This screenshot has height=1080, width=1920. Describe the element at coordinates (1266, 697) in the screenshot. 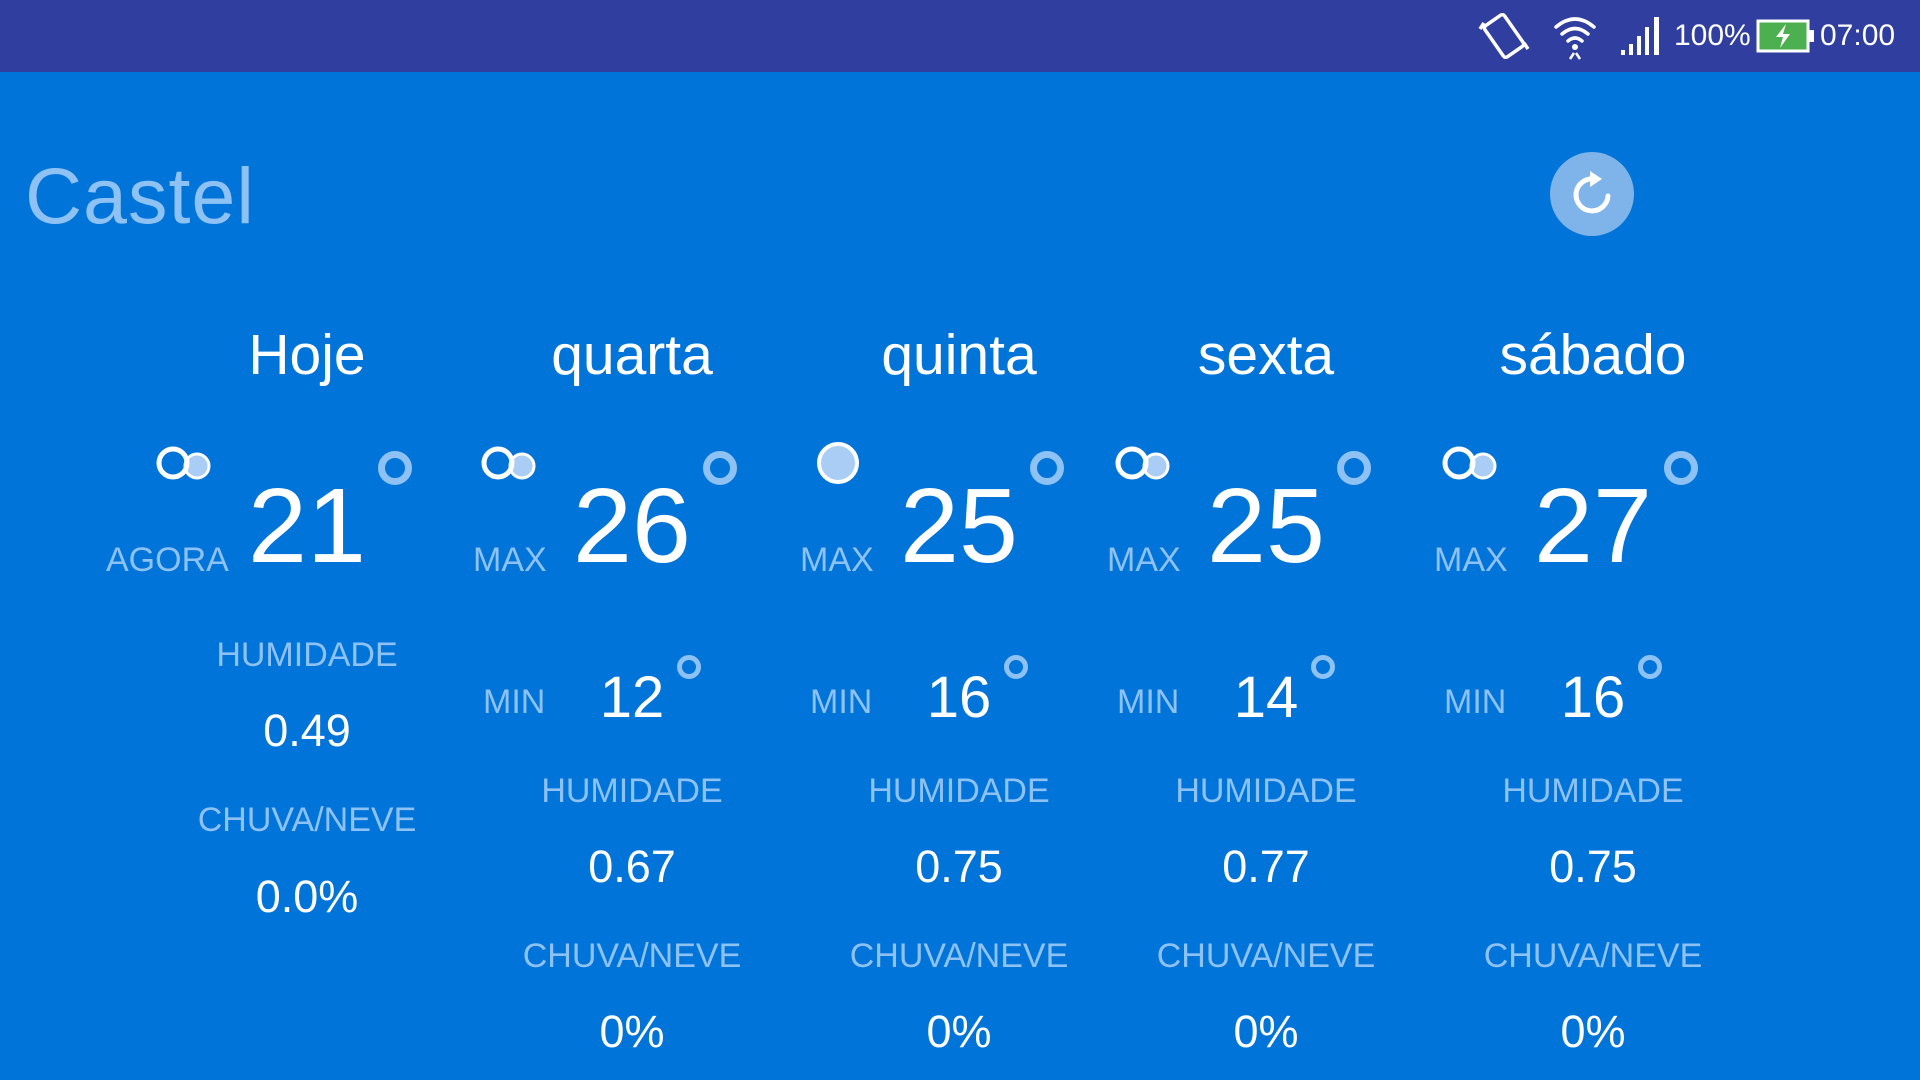

I see `min-temperature: 14` at that location.